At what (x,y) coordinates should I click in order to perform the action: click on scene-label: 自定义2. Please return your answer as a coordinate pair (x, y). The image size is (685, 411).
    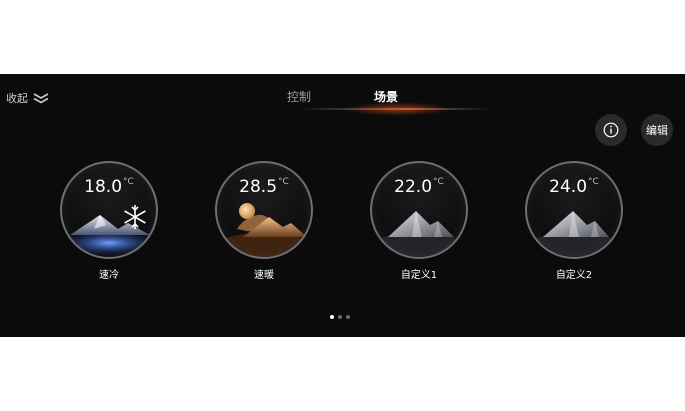
    Looking at the image, I should click on (574, 275).